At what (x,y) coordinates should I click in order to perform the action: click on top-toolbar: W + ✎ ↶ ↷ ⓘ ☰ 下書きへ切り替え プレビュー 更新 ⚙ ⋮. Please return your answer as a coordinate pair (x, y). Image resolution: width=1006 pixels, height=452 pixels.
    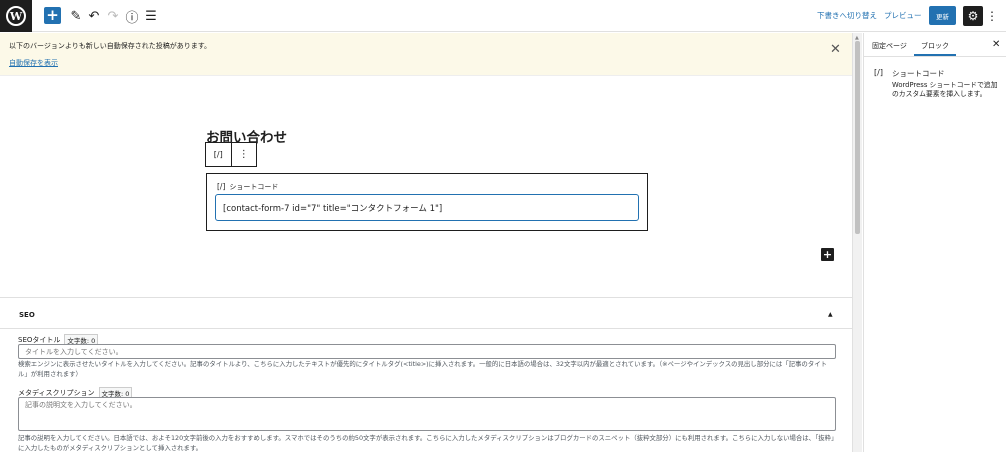
    Looking at the image, I should click on (503, 16).